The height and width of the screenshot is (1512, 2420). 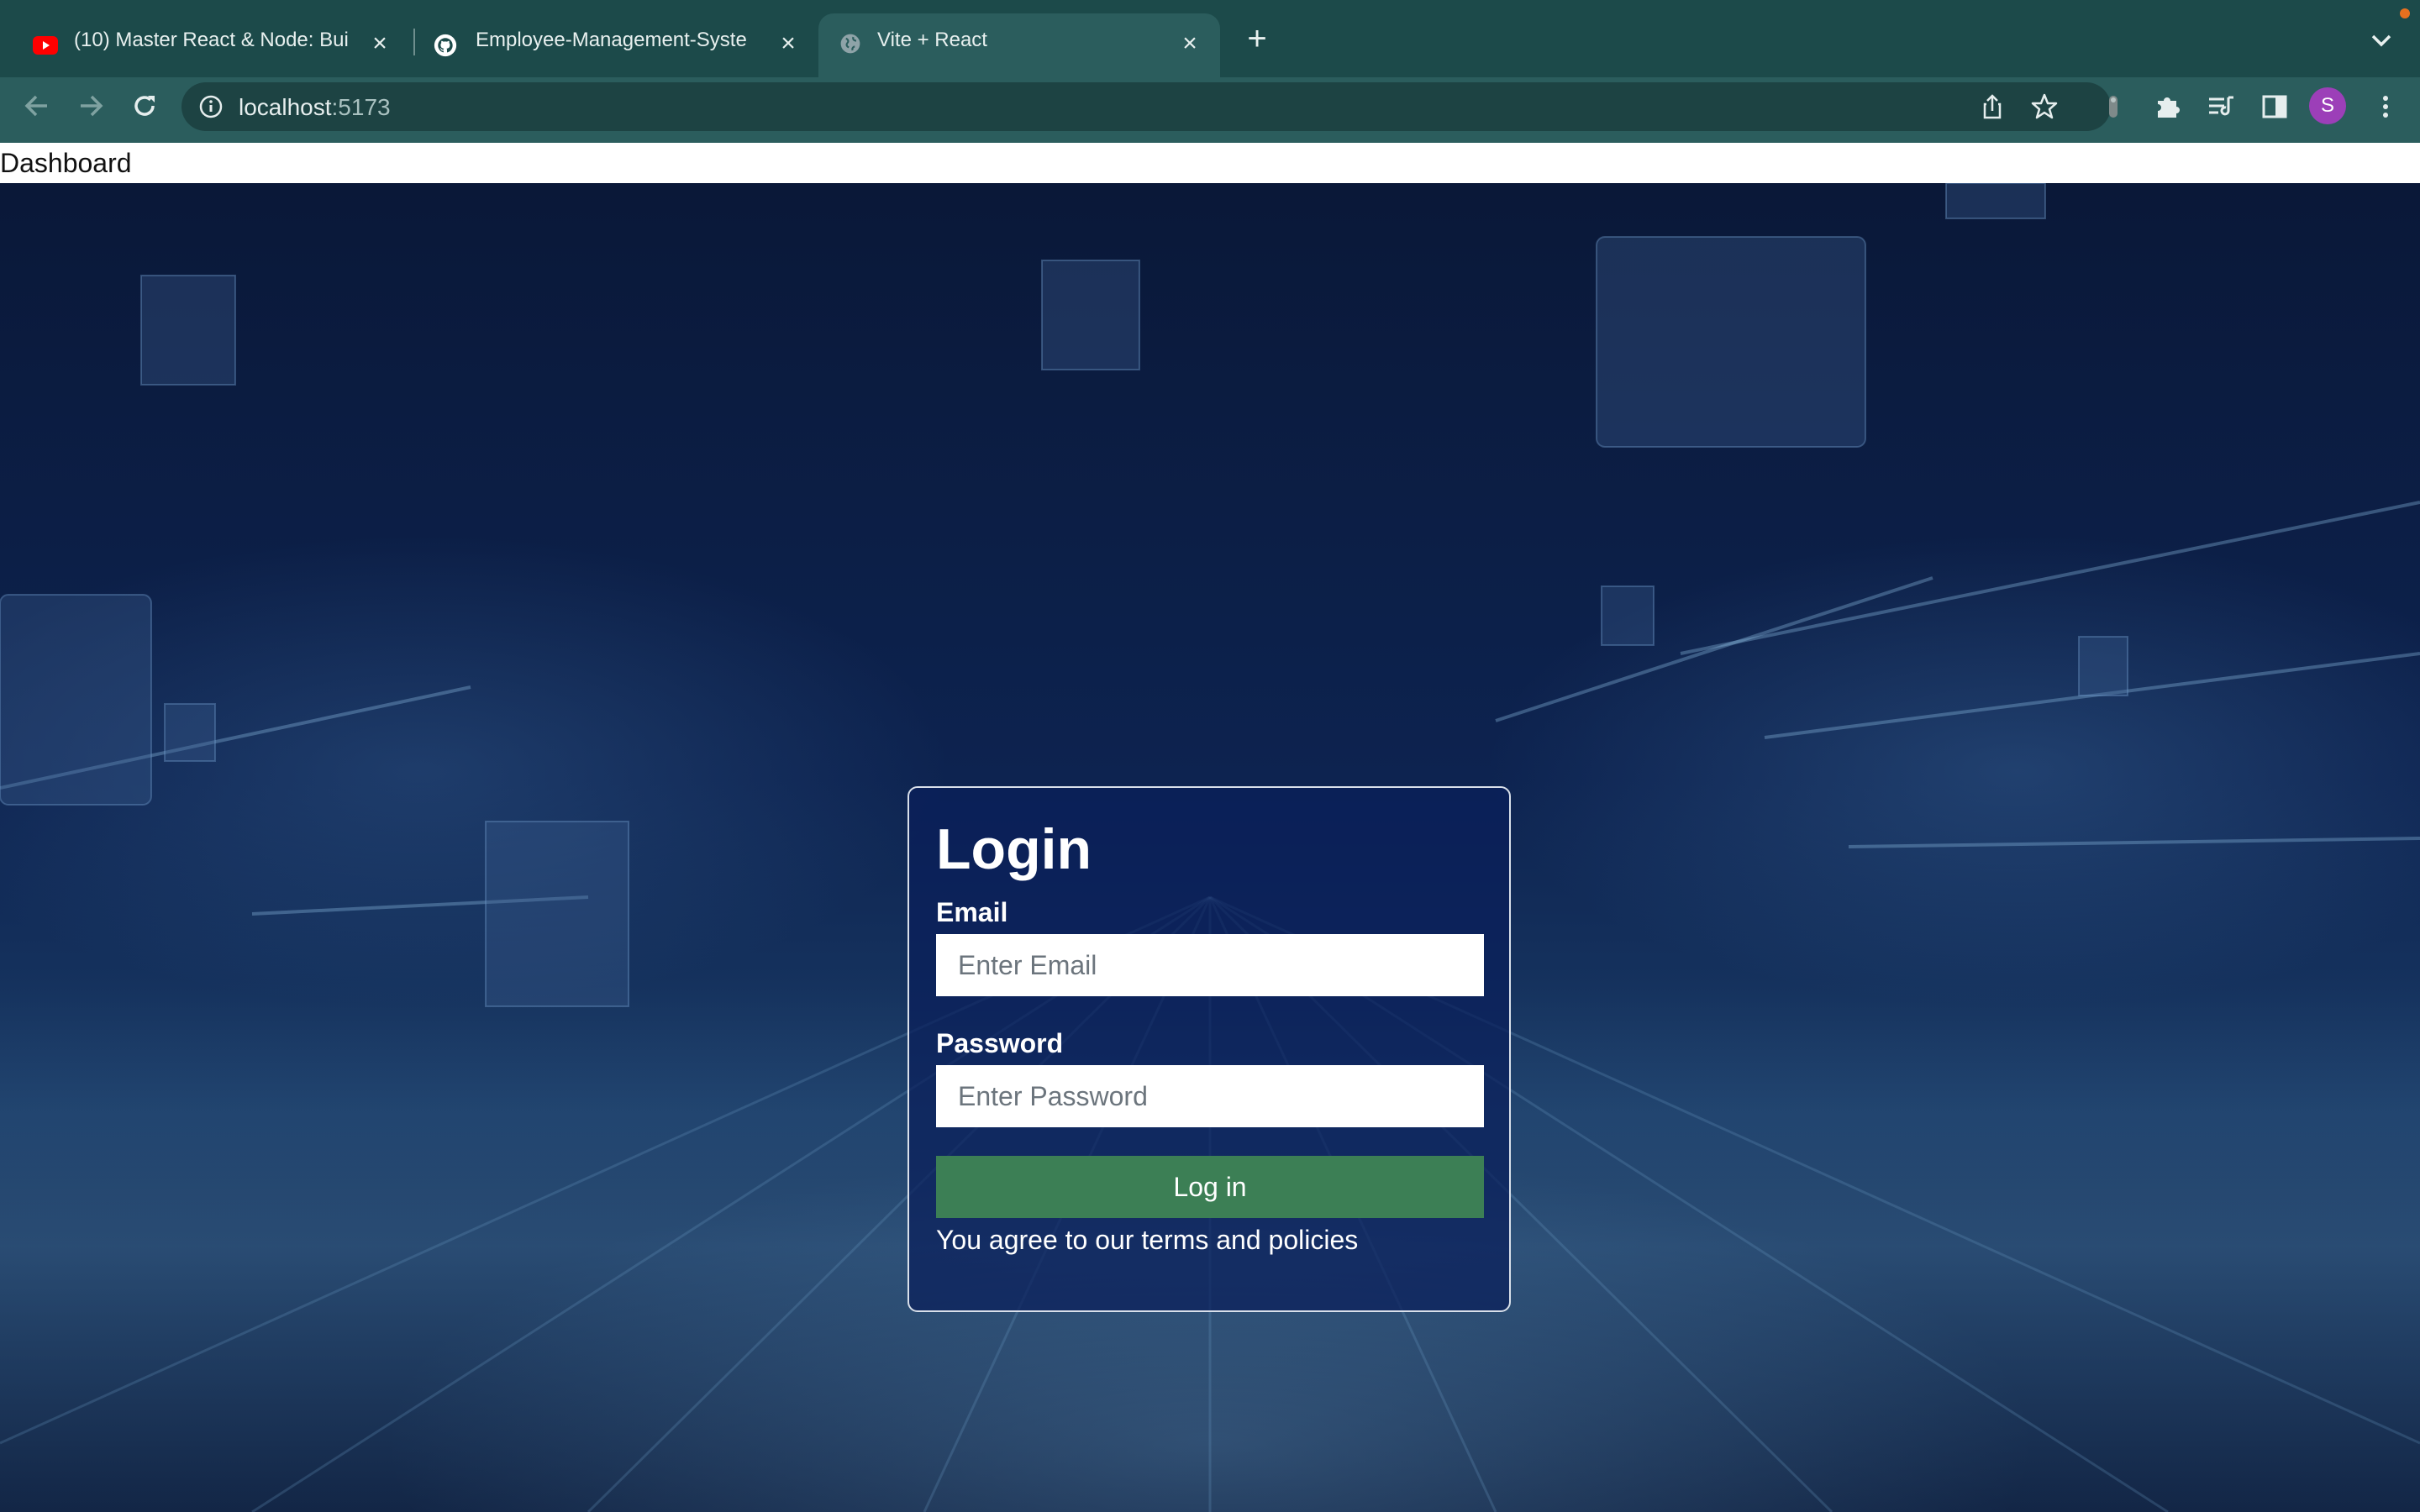 I want to click on navbar-brand: Dashboard, so click(x=66, y=163).